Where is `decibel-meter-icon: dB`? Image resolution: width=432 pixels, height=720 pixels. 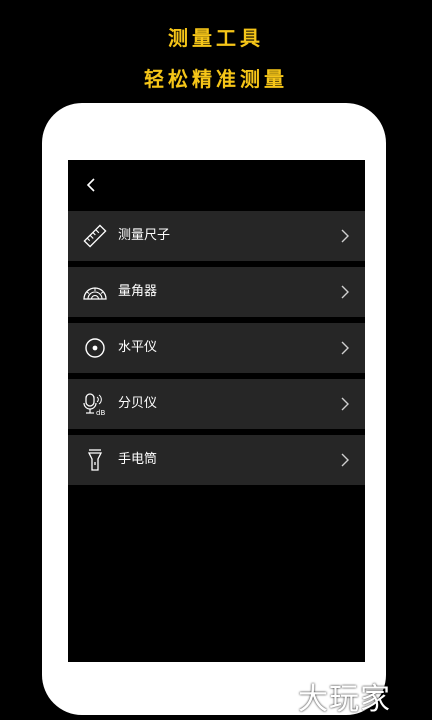 decibel-meter-icon: dB is located at coordinates (94, 405).